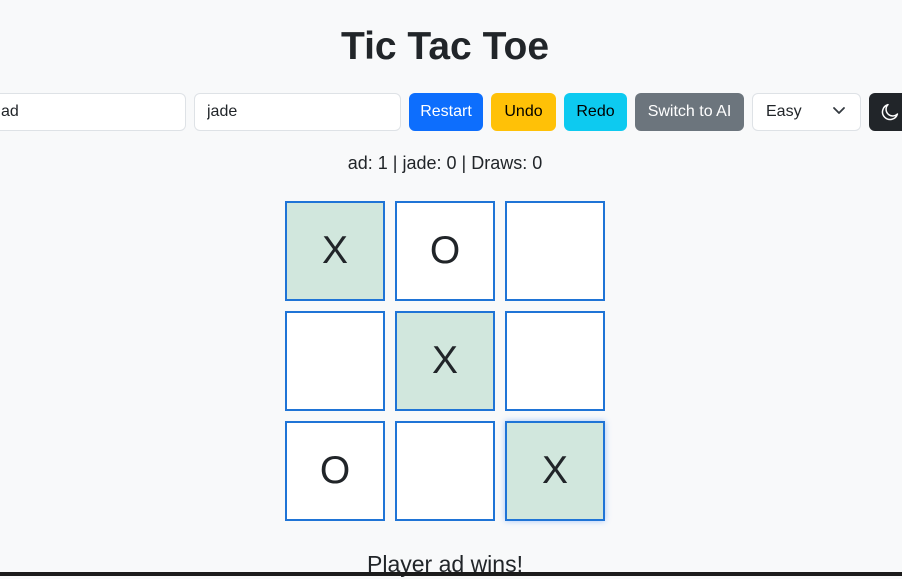 Image resolution: width=902 pixels, height=579 pixels. I want to click on controls-bar: Restart Undo Redo Switch to AI Easy, so click(451, 112).